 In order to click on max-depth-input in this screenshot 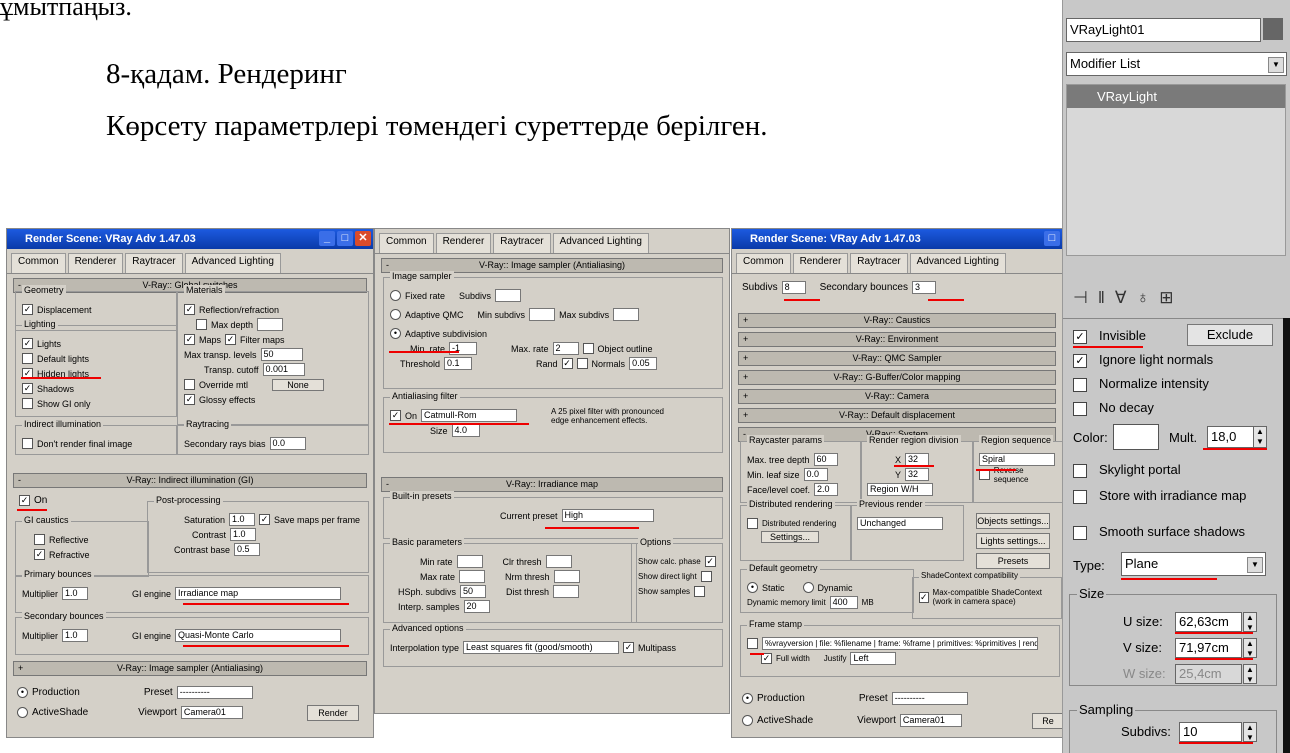, I will do `click(270, 324)`.